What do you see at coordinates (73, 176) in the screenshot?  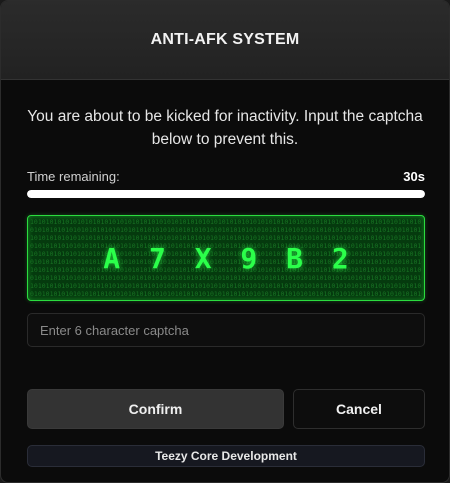 I see `timer-label: Time remaining:` at bounding box center [73, 176].